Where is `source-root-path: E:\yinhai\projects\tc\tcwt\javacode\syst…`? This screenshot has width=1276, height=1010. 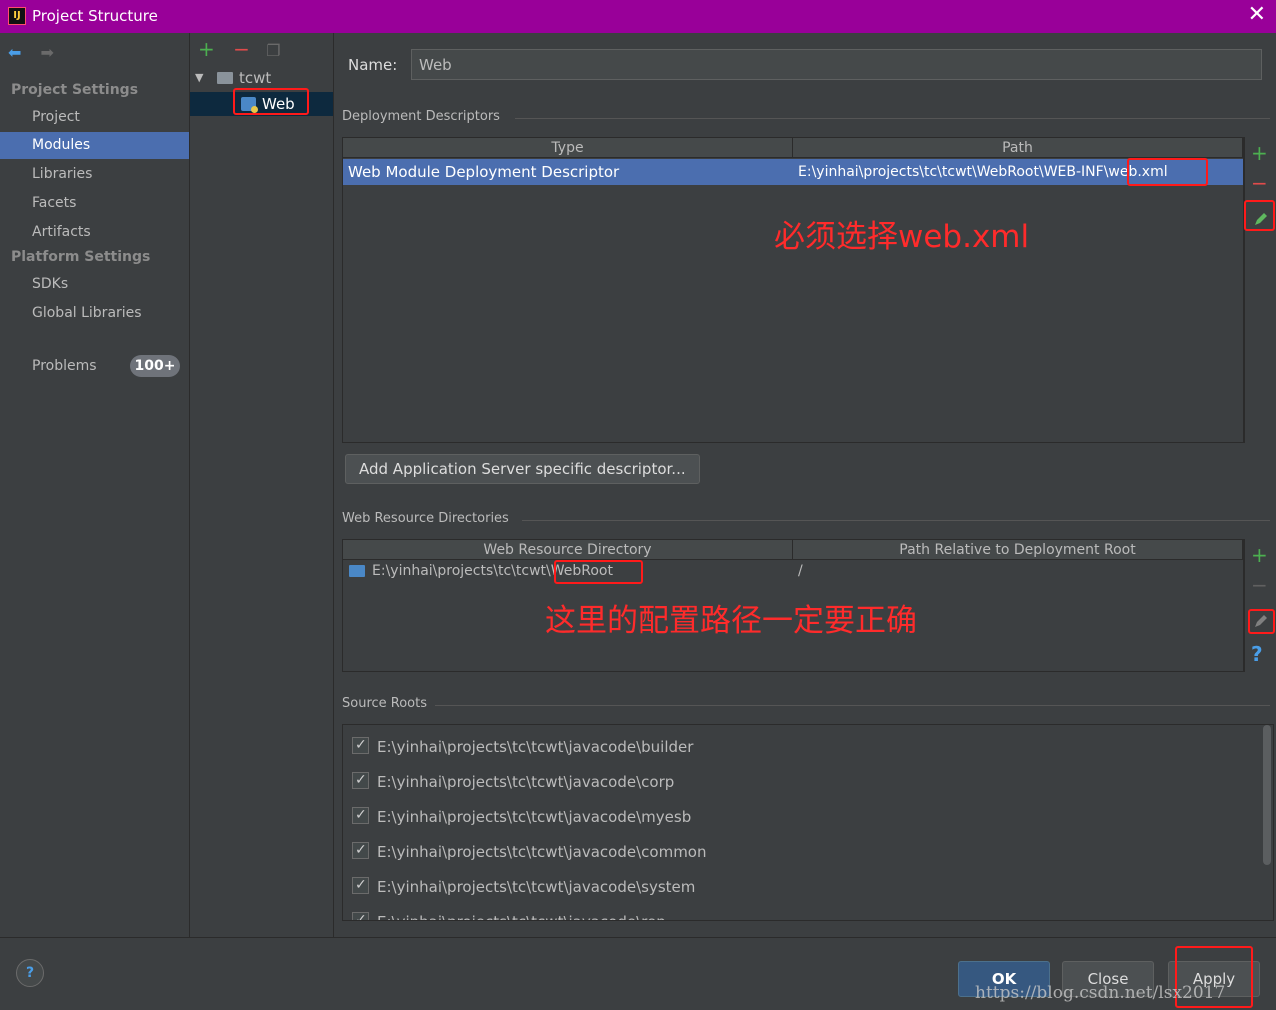 source-root-path: E:\yinhai\projects\tc\tcwt\javacode\syst… is located at coordinates (536, 887).